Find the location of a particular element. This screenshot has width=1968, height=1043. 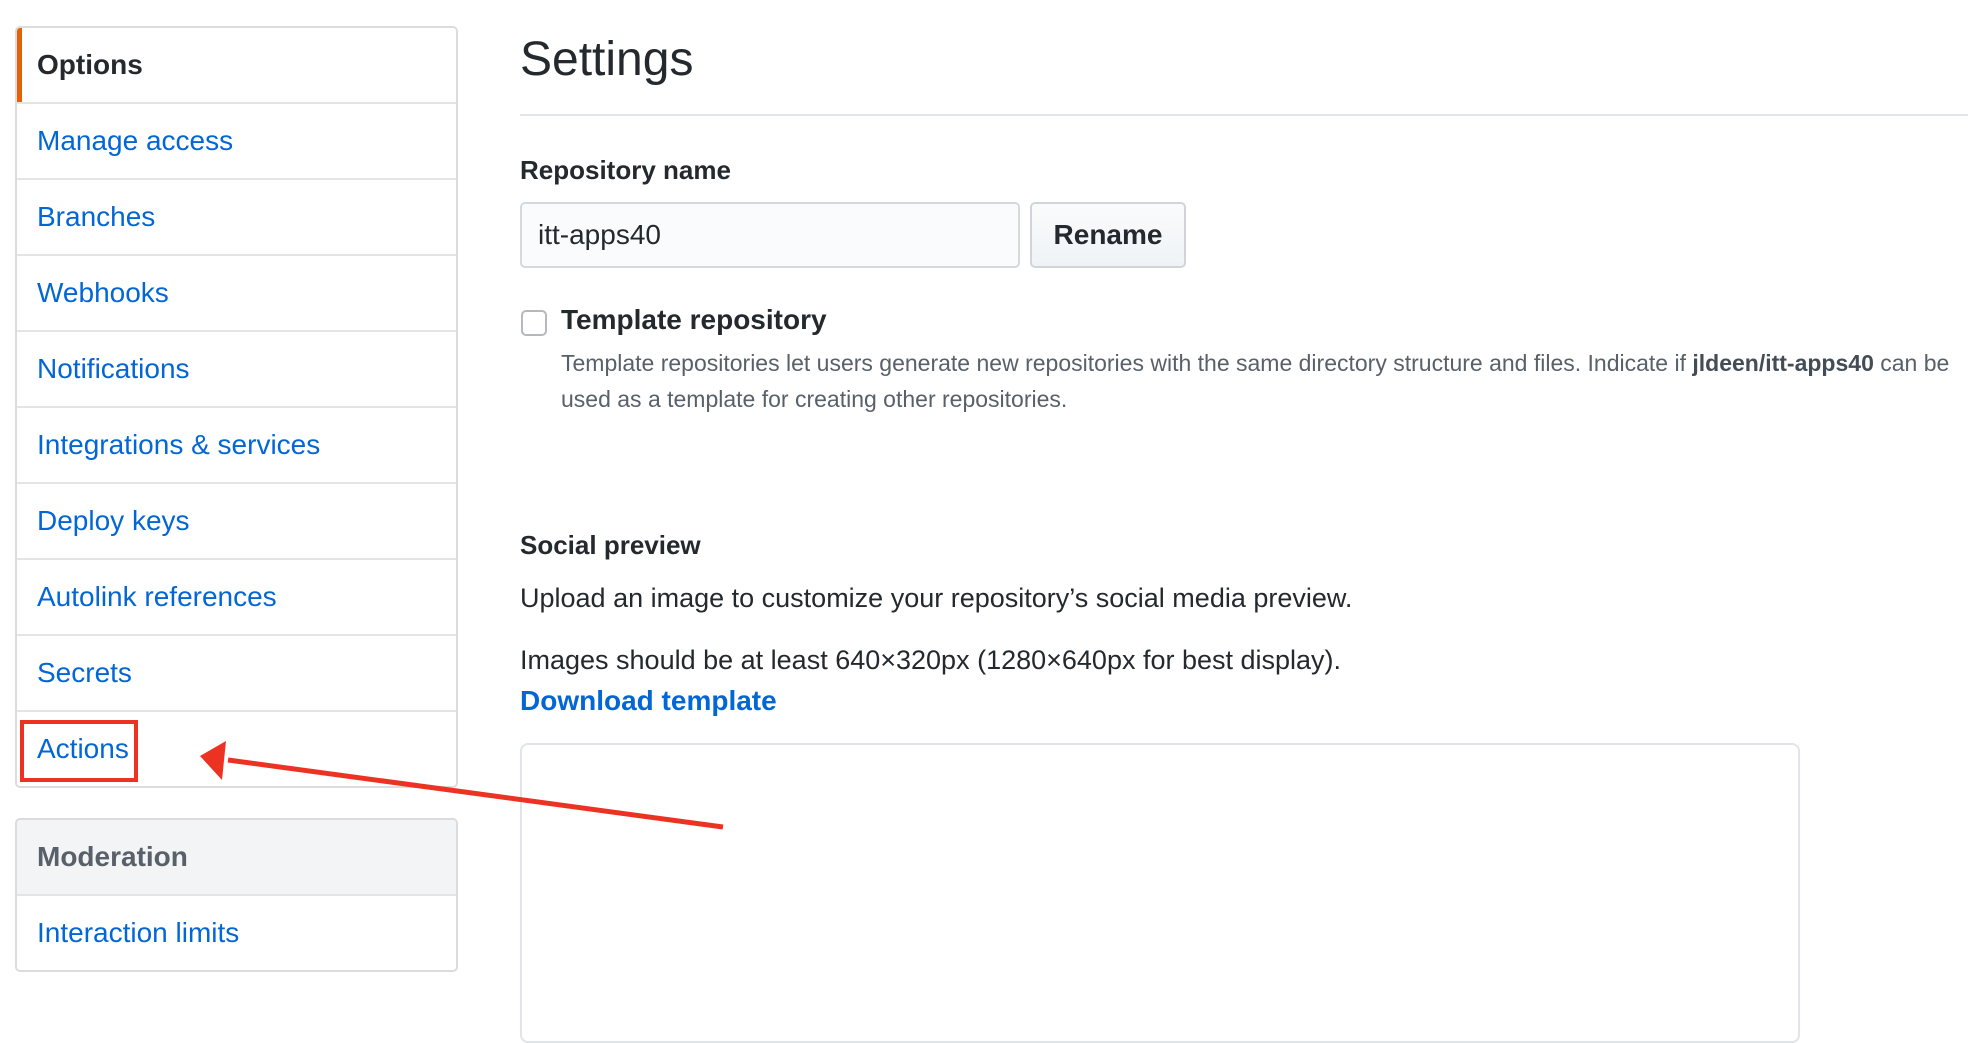

sidebar-item-autolink-references: Autolink references is located at coordinates (236, 598).